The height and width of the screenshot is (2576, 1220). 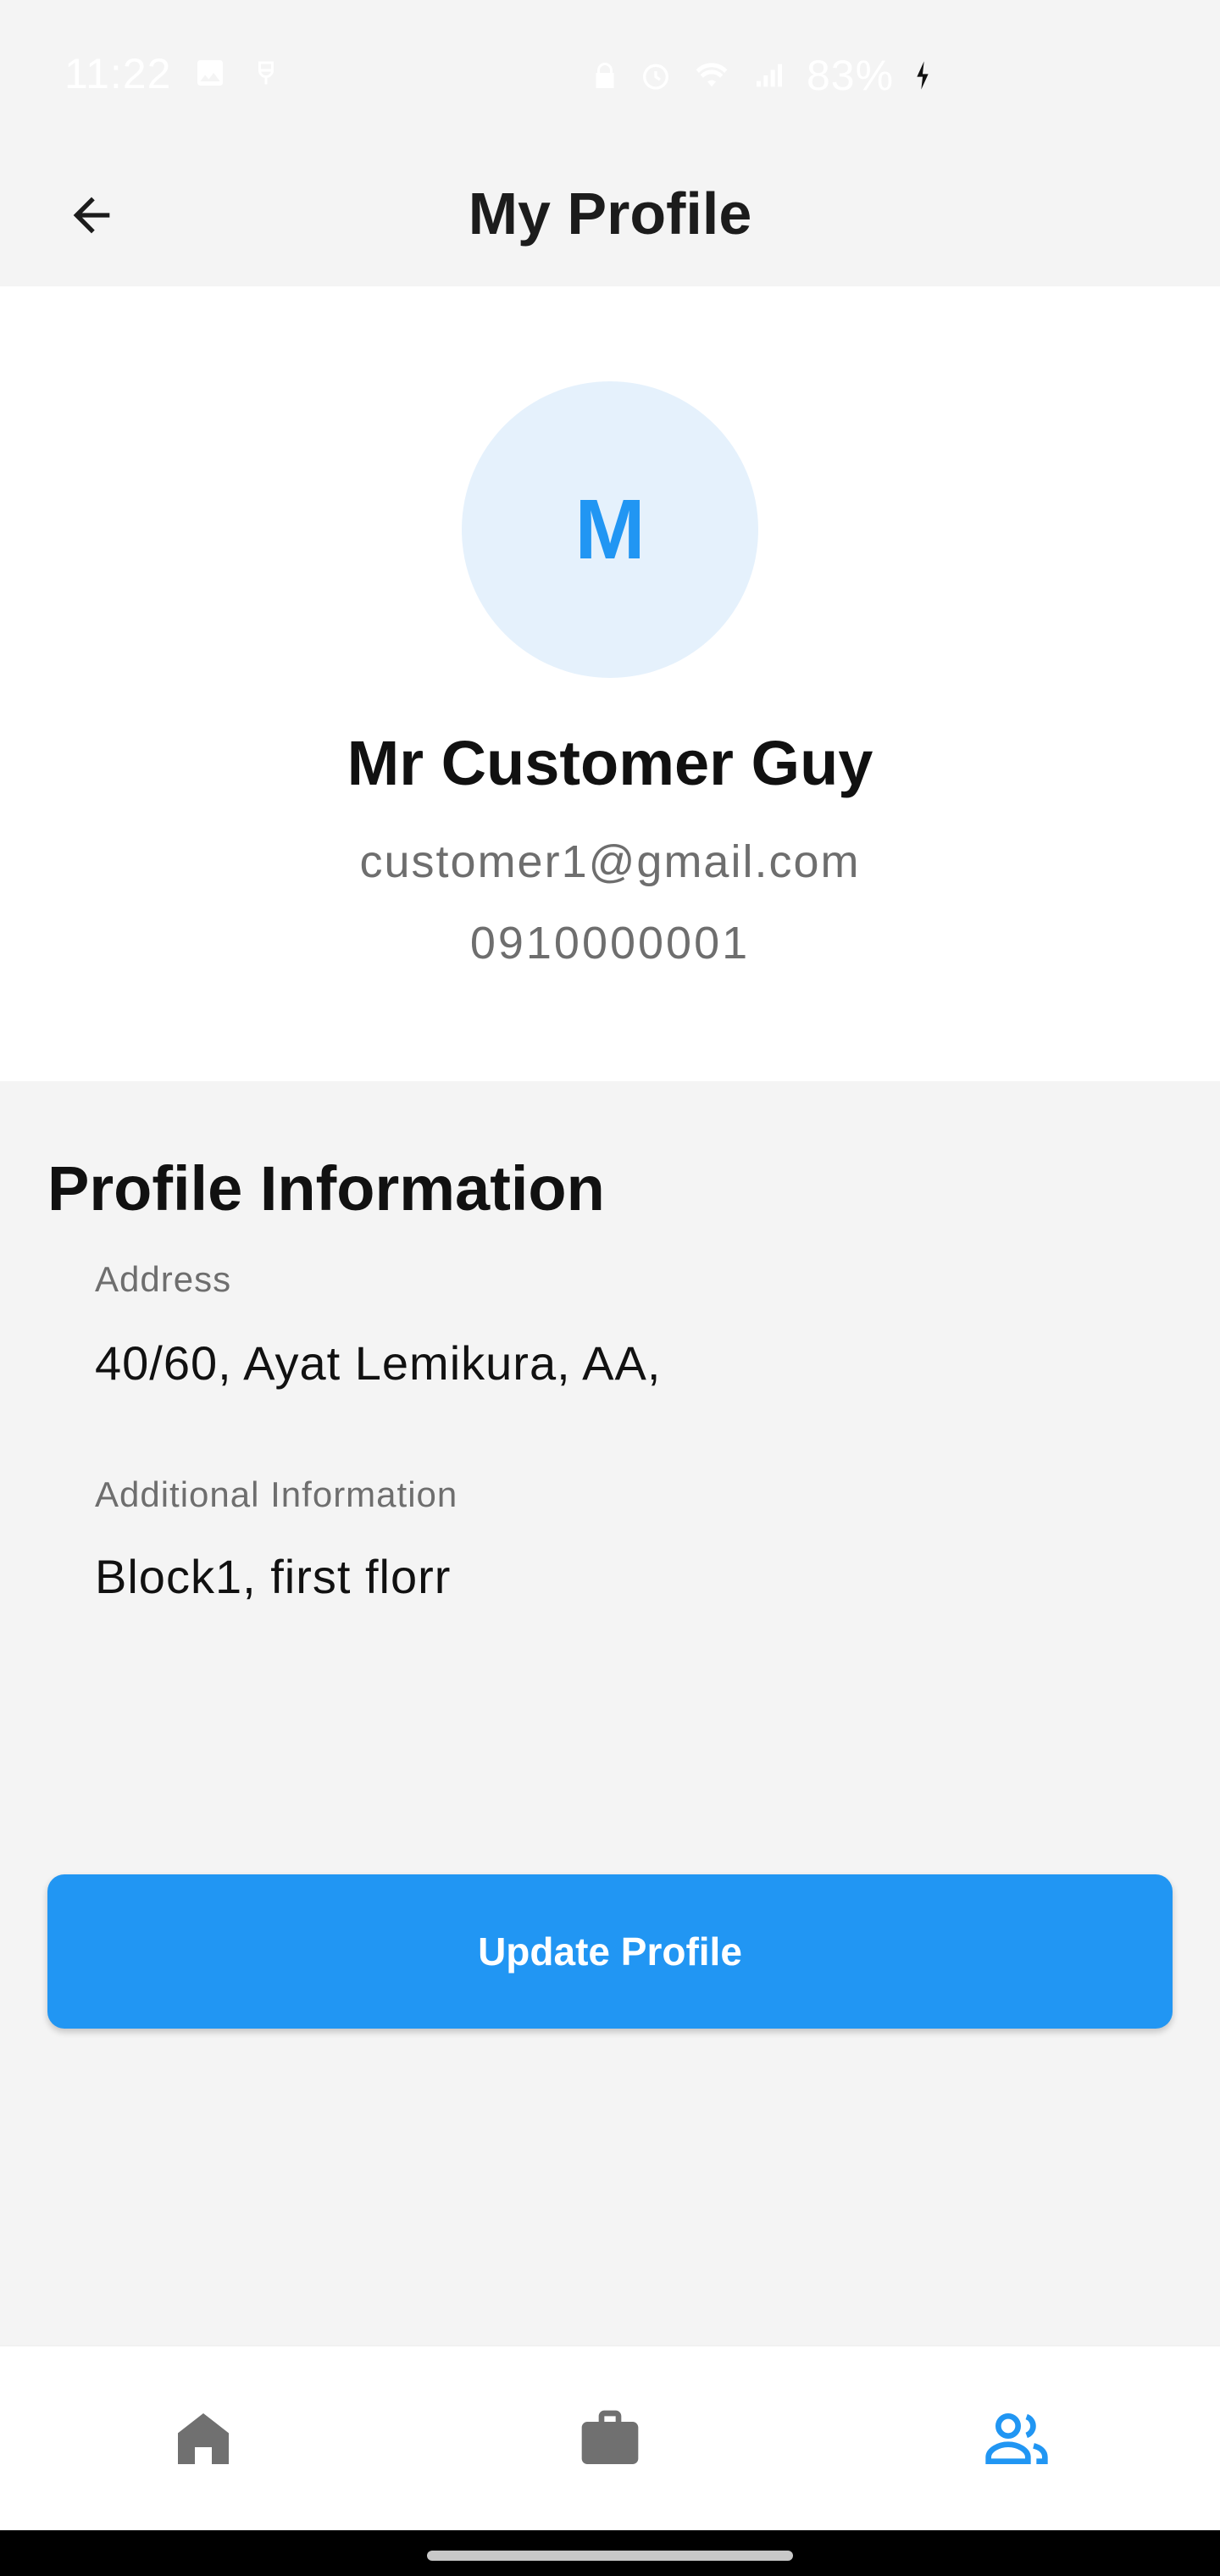 What do you see at coordinates (118, 73) in the screenshot?
I see `status-time: 11:22` at bounding box center [118, 73].